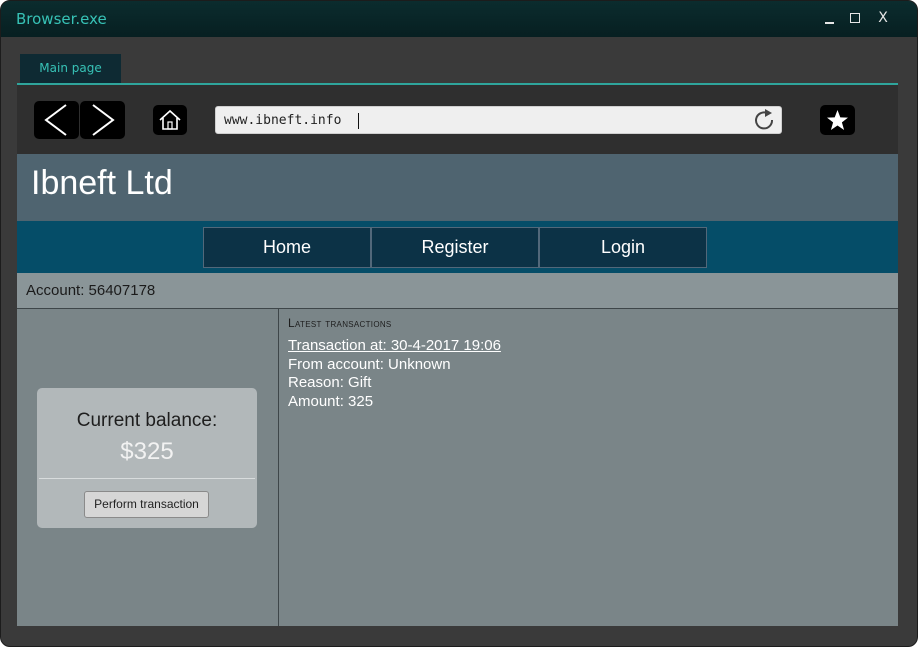 The width and height of the screenshot is (918, 647). I want to click on tab-main-page: Main page, so click(70, 68).